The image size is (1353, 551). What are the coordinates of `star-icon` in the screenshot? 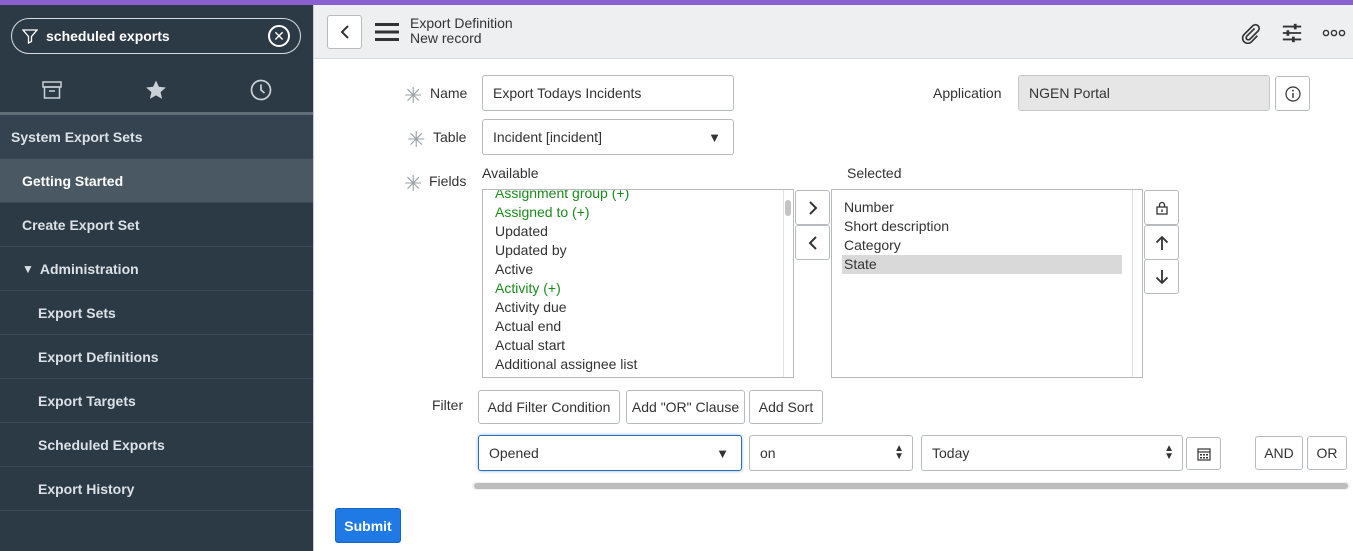 It's located at (156, 89).